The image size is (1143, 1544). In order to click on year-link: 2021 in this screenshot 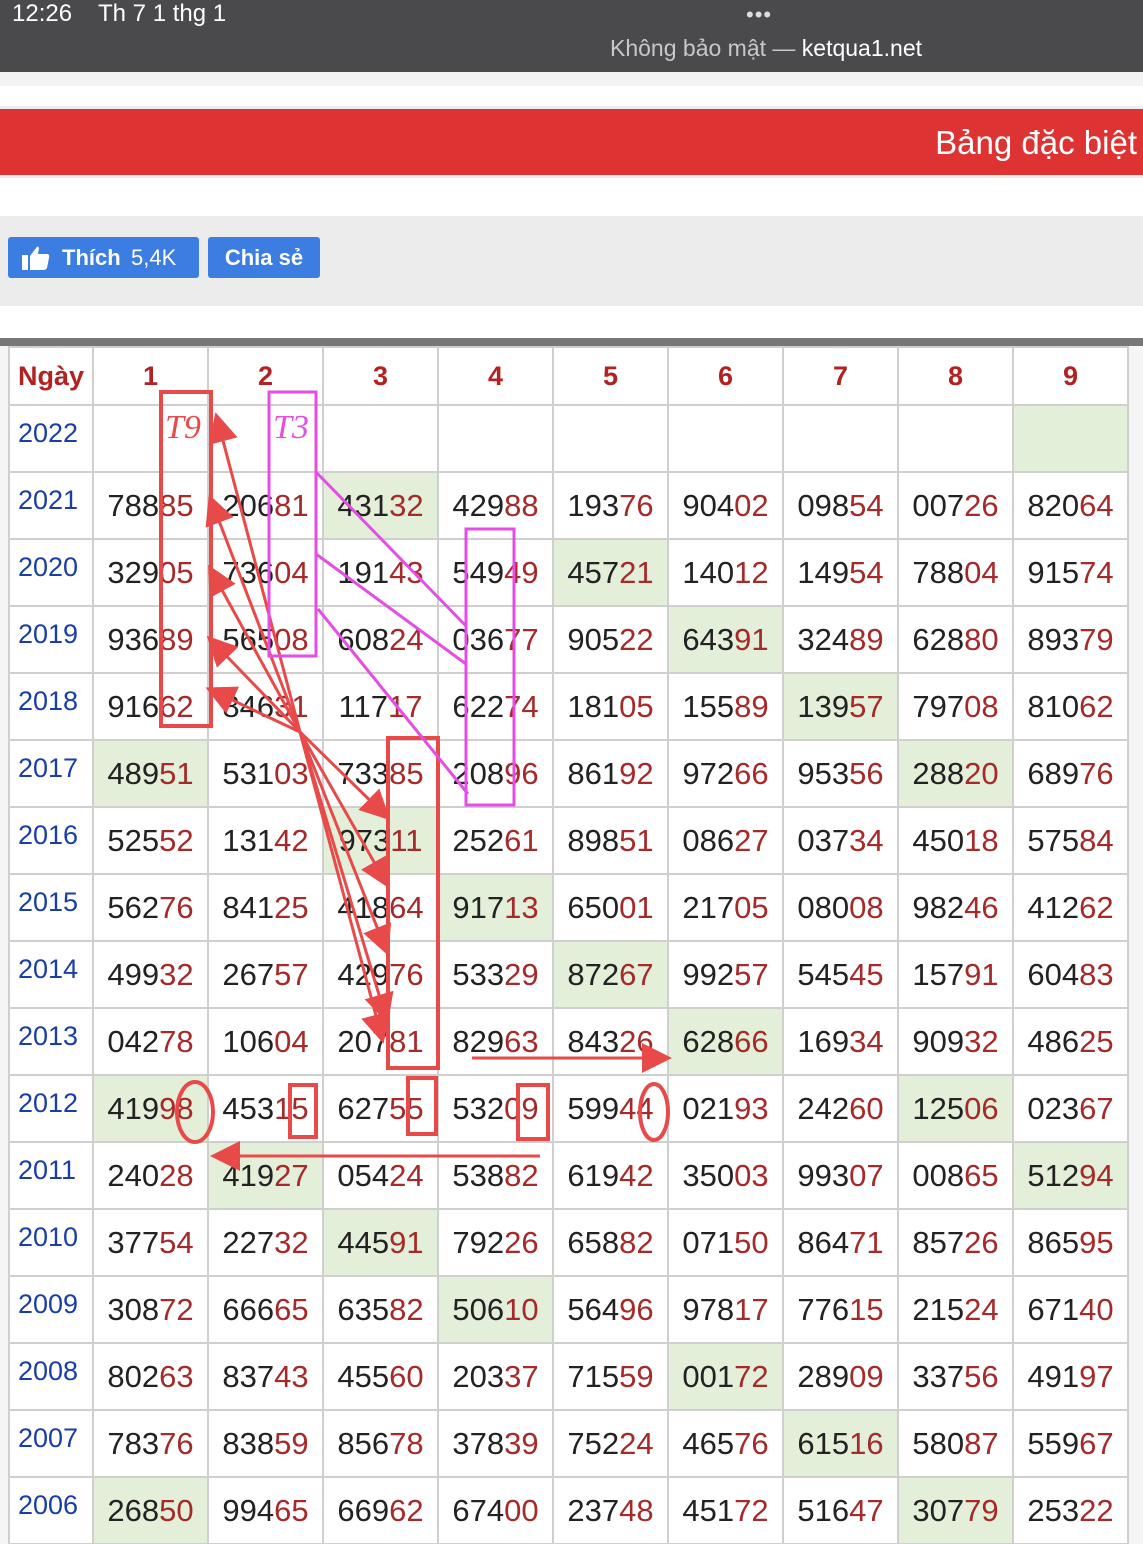, I will do `click(51, 505)`.